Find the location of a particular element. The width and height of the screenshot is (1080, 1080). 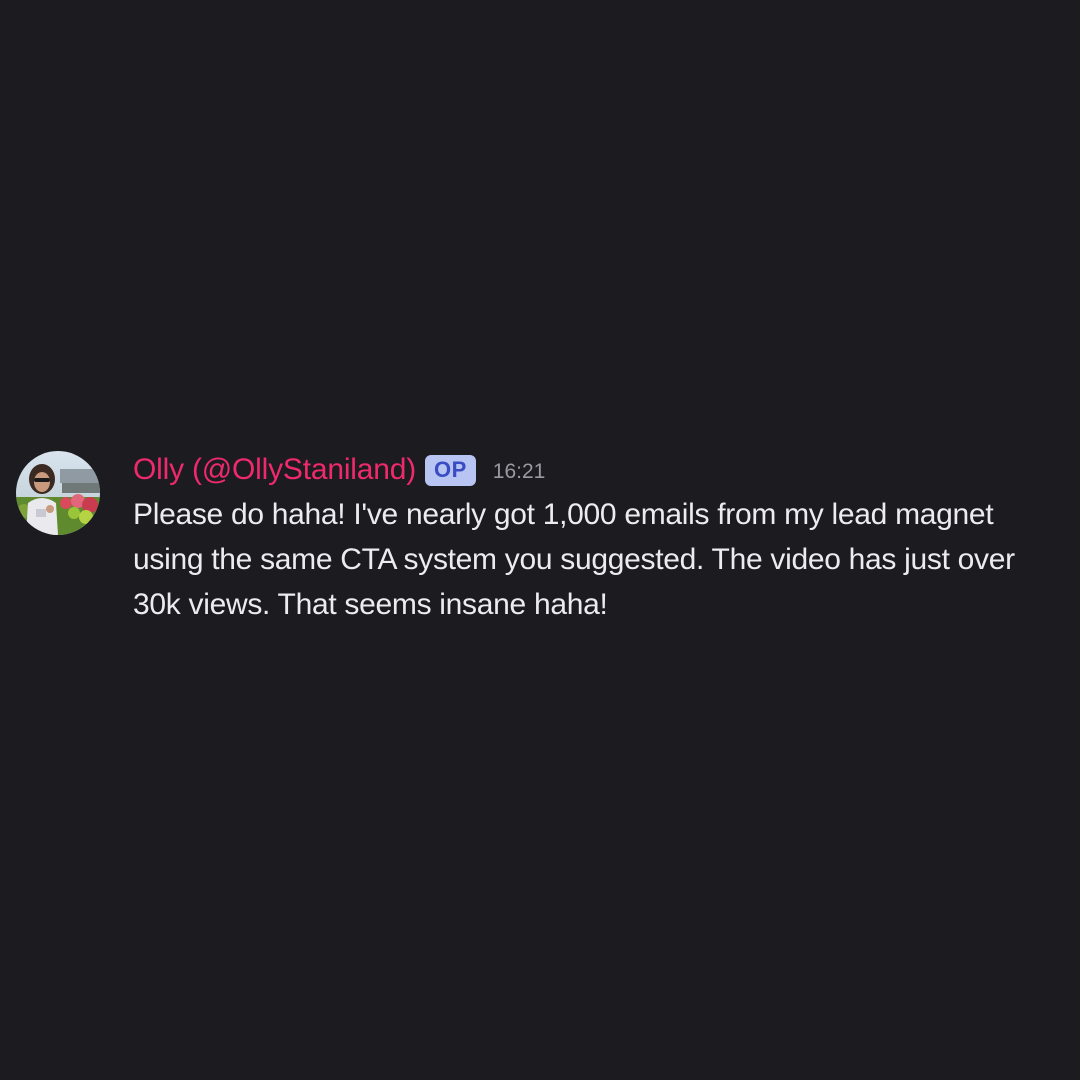

avatar is located at coordinates (58, 493).